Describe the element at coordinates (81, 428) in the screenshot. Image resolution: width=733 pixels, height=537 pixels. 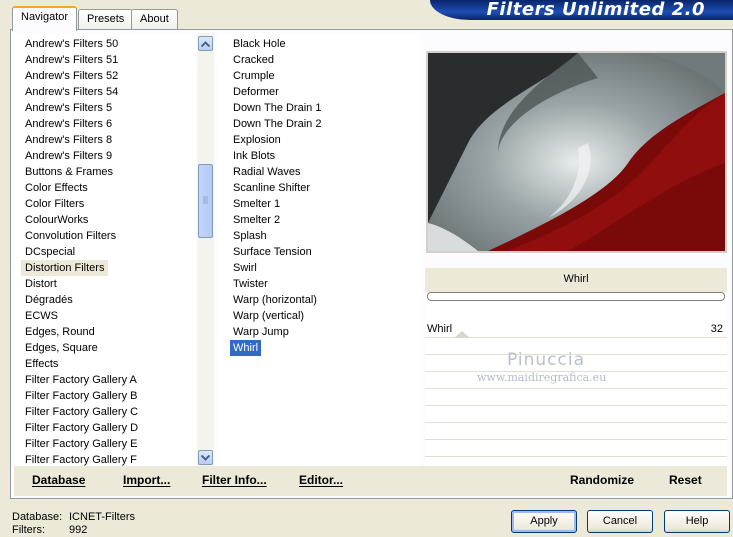
I see `category-item: Filter Factory Gallery D` at that location.